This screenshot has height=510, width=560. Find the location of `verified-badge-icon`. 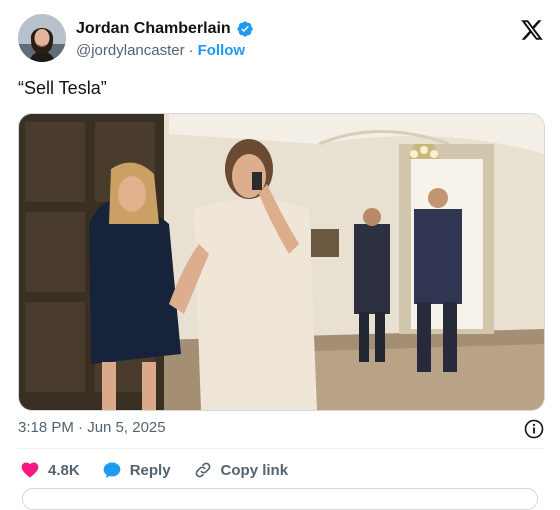

verified-badge-icon is located at coordinates (245, 29).